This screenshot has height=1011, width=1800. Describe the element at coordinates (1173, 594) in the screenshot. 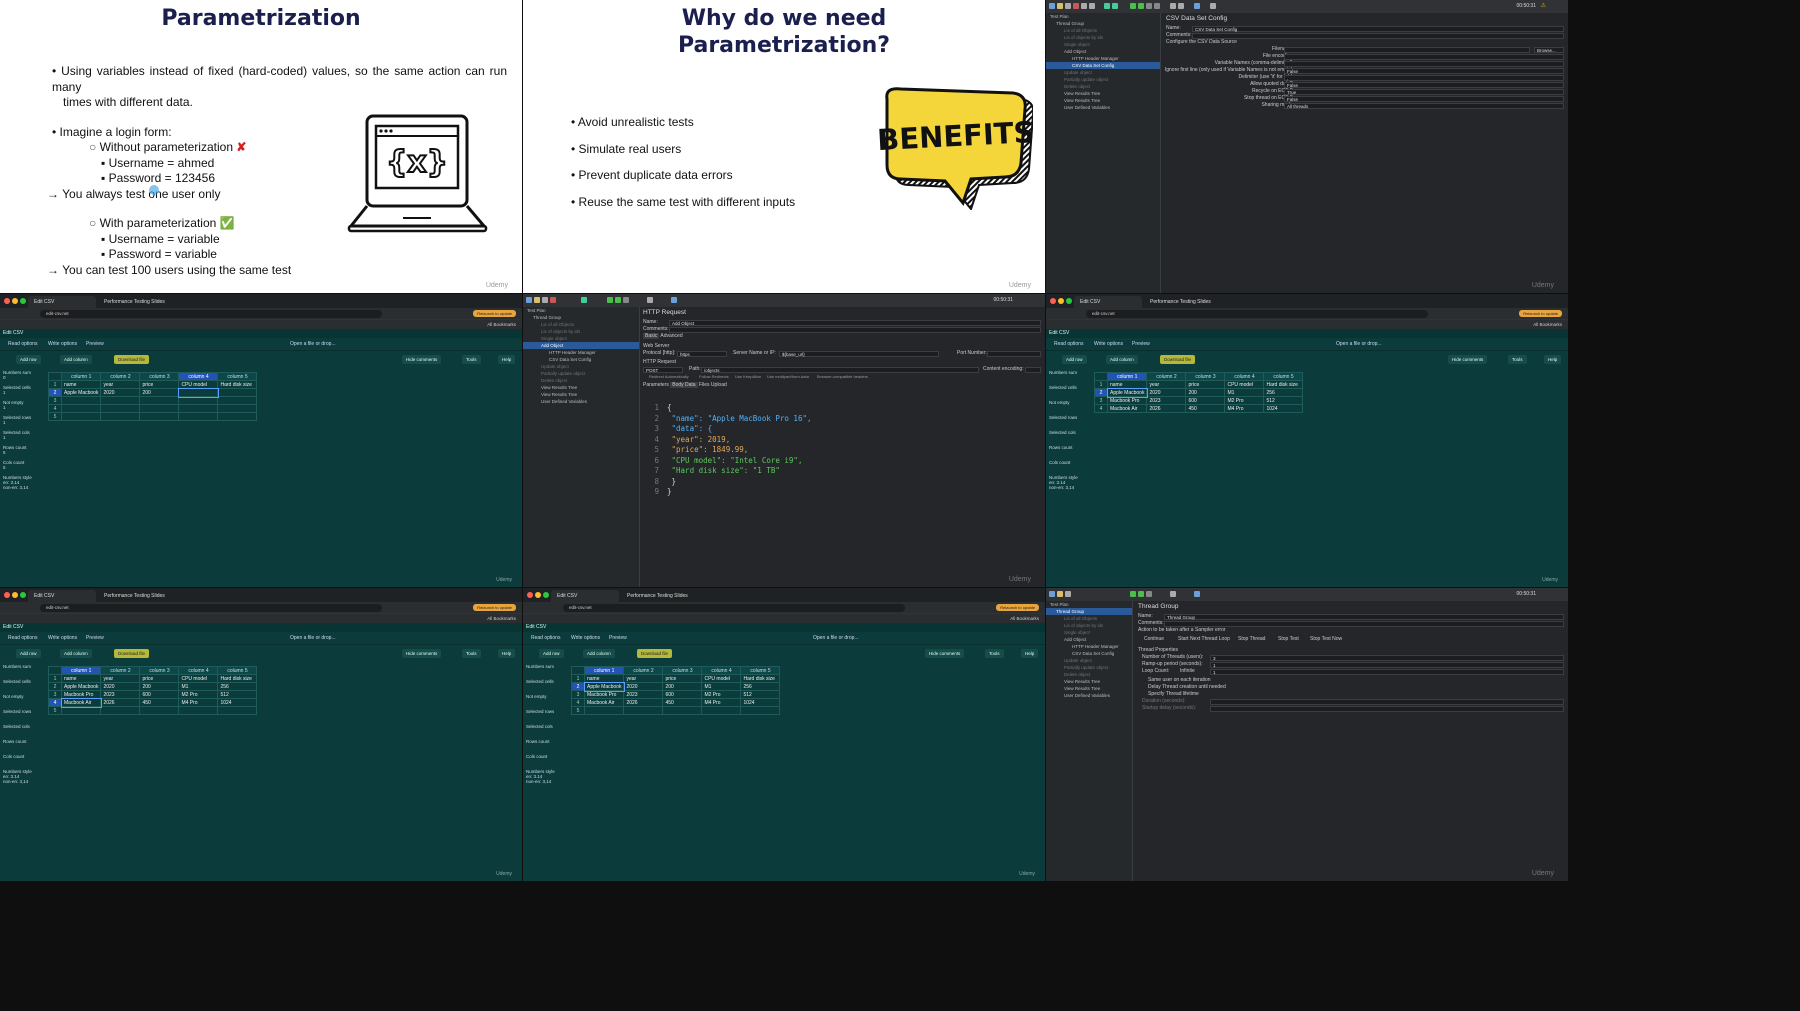

I see `clear-icon` at that location.